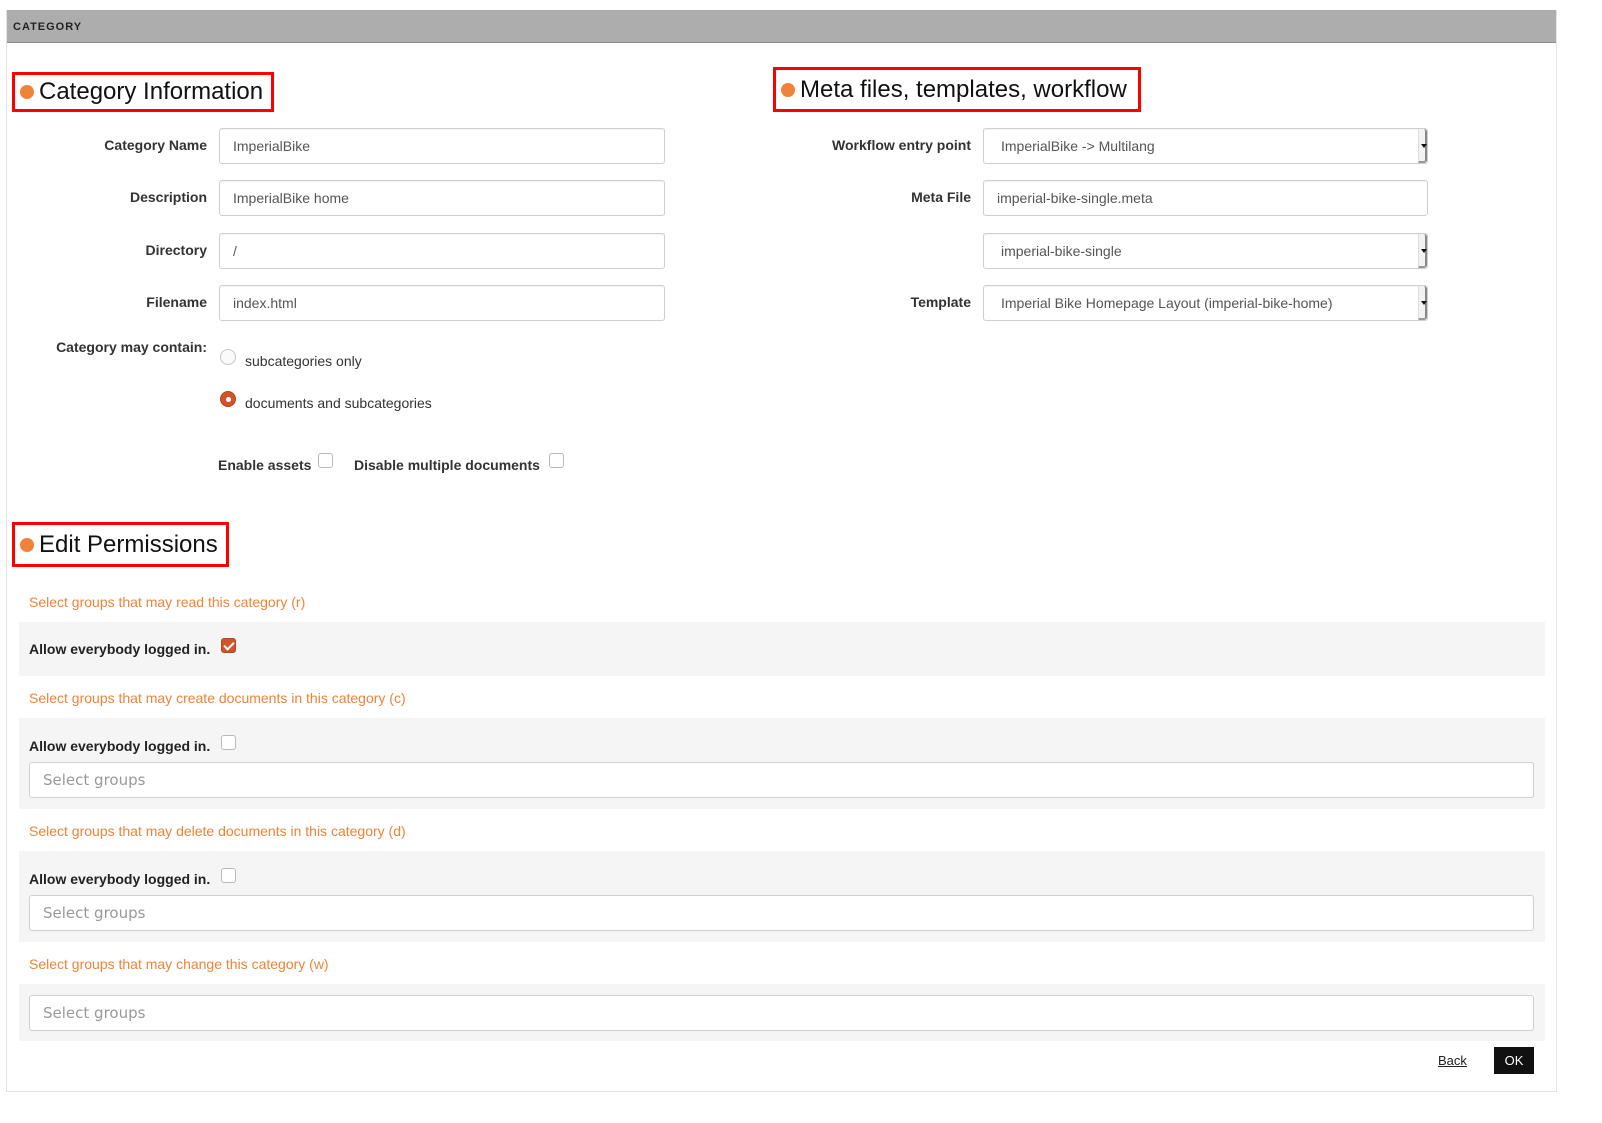 This screenshot has height=1123, width=1602. I want to click on filename-value: index.html, so click(265, 303).